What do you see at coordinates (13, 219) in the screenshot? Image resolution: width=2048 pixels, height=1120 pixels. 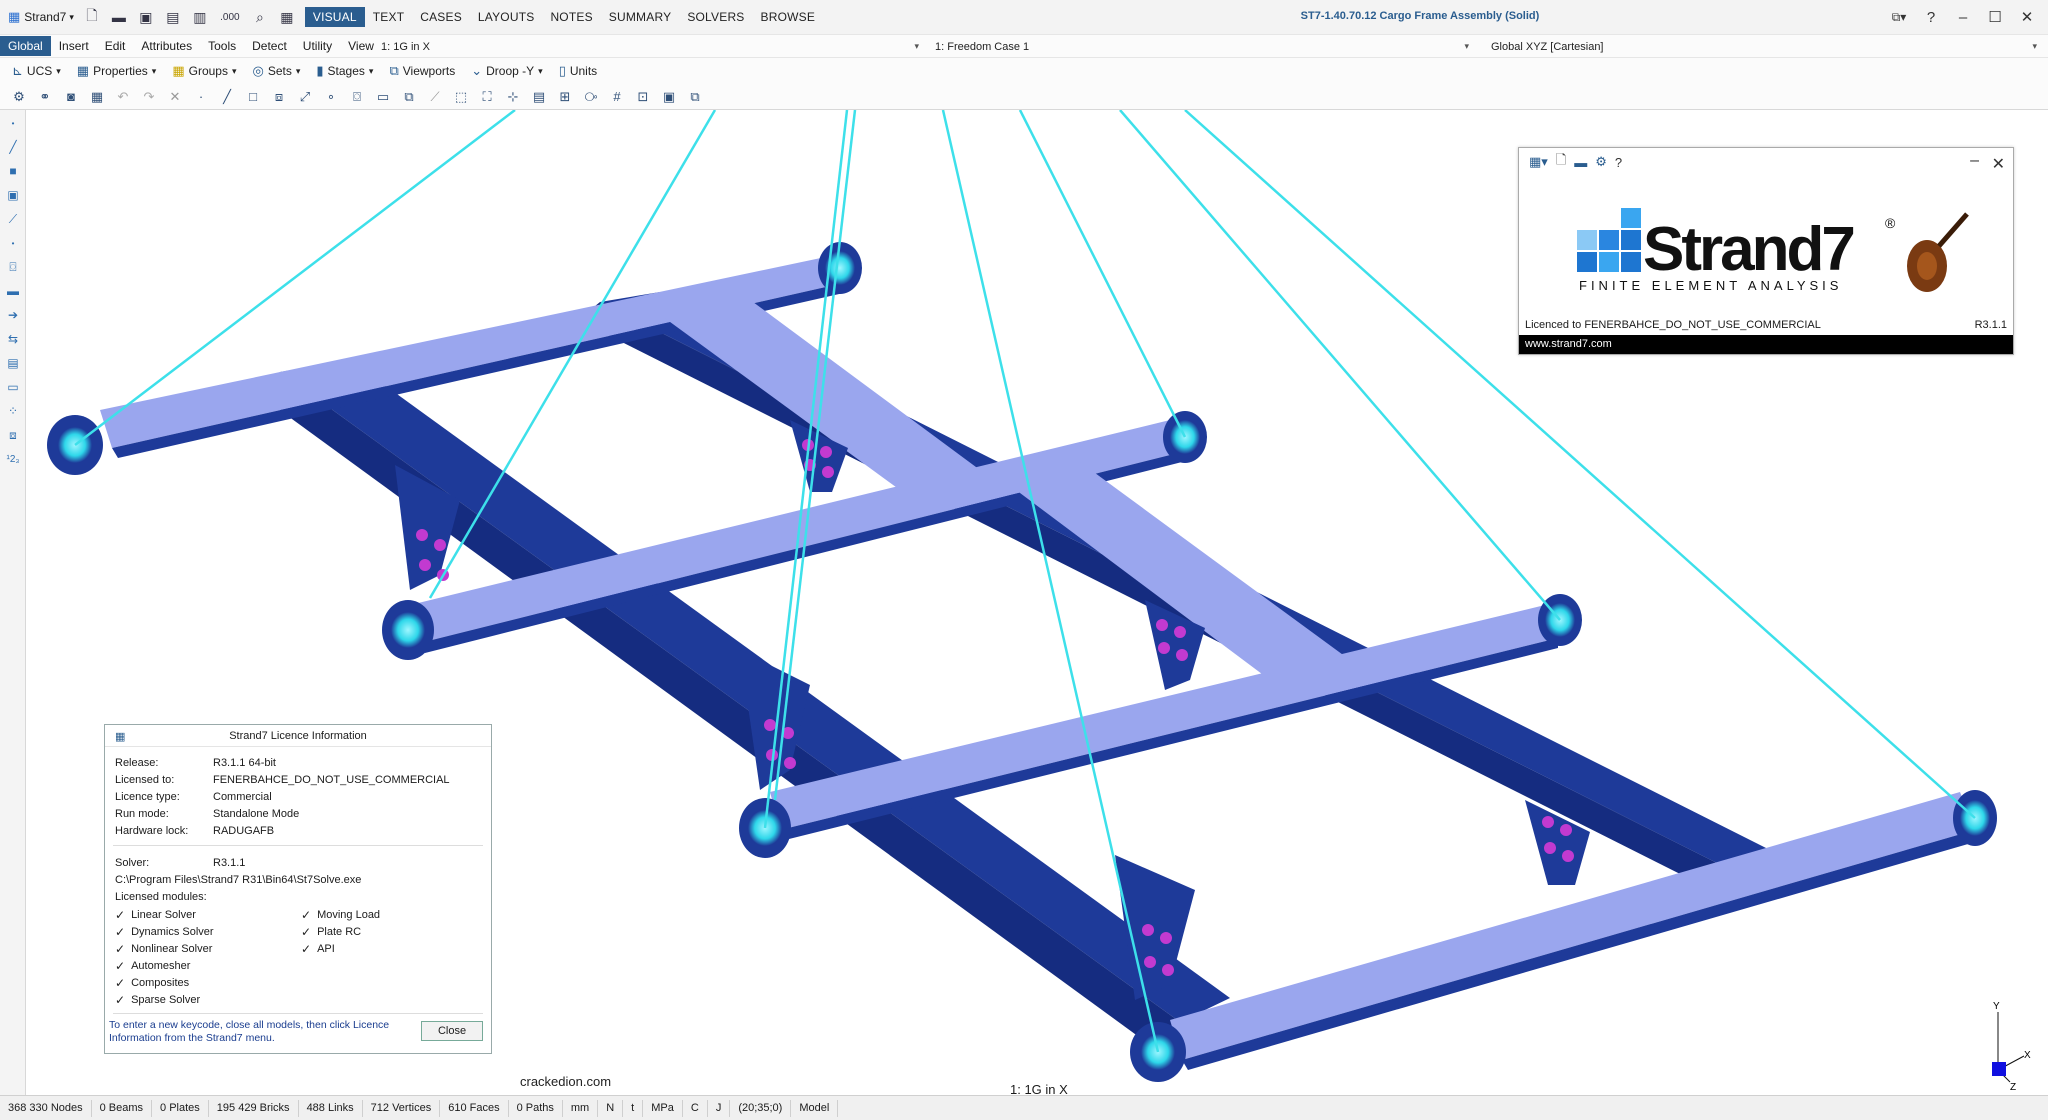 I see `link-element-icon: ⟋` at bounding box center [13, 219].